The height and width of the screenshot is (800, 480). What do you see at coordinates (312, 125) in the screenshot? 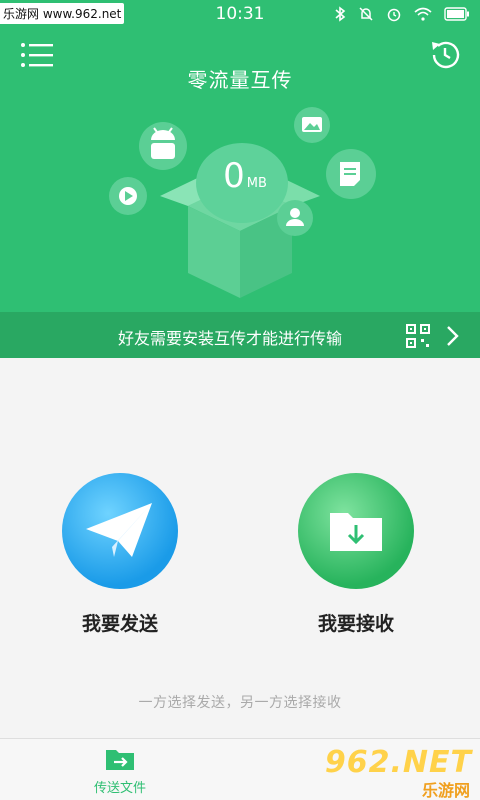
I see `image-file-icon` at bounding box center [312, 125].